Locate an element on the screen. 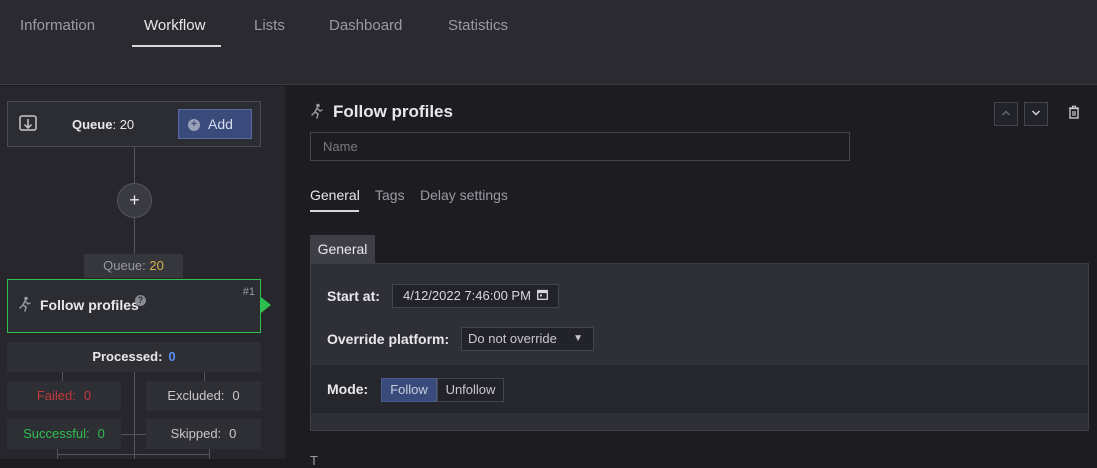 This screenshot has height=468, width=1097. follow-profiles-step: Follow profiles ? #1 is located at coordinates (134, 306).